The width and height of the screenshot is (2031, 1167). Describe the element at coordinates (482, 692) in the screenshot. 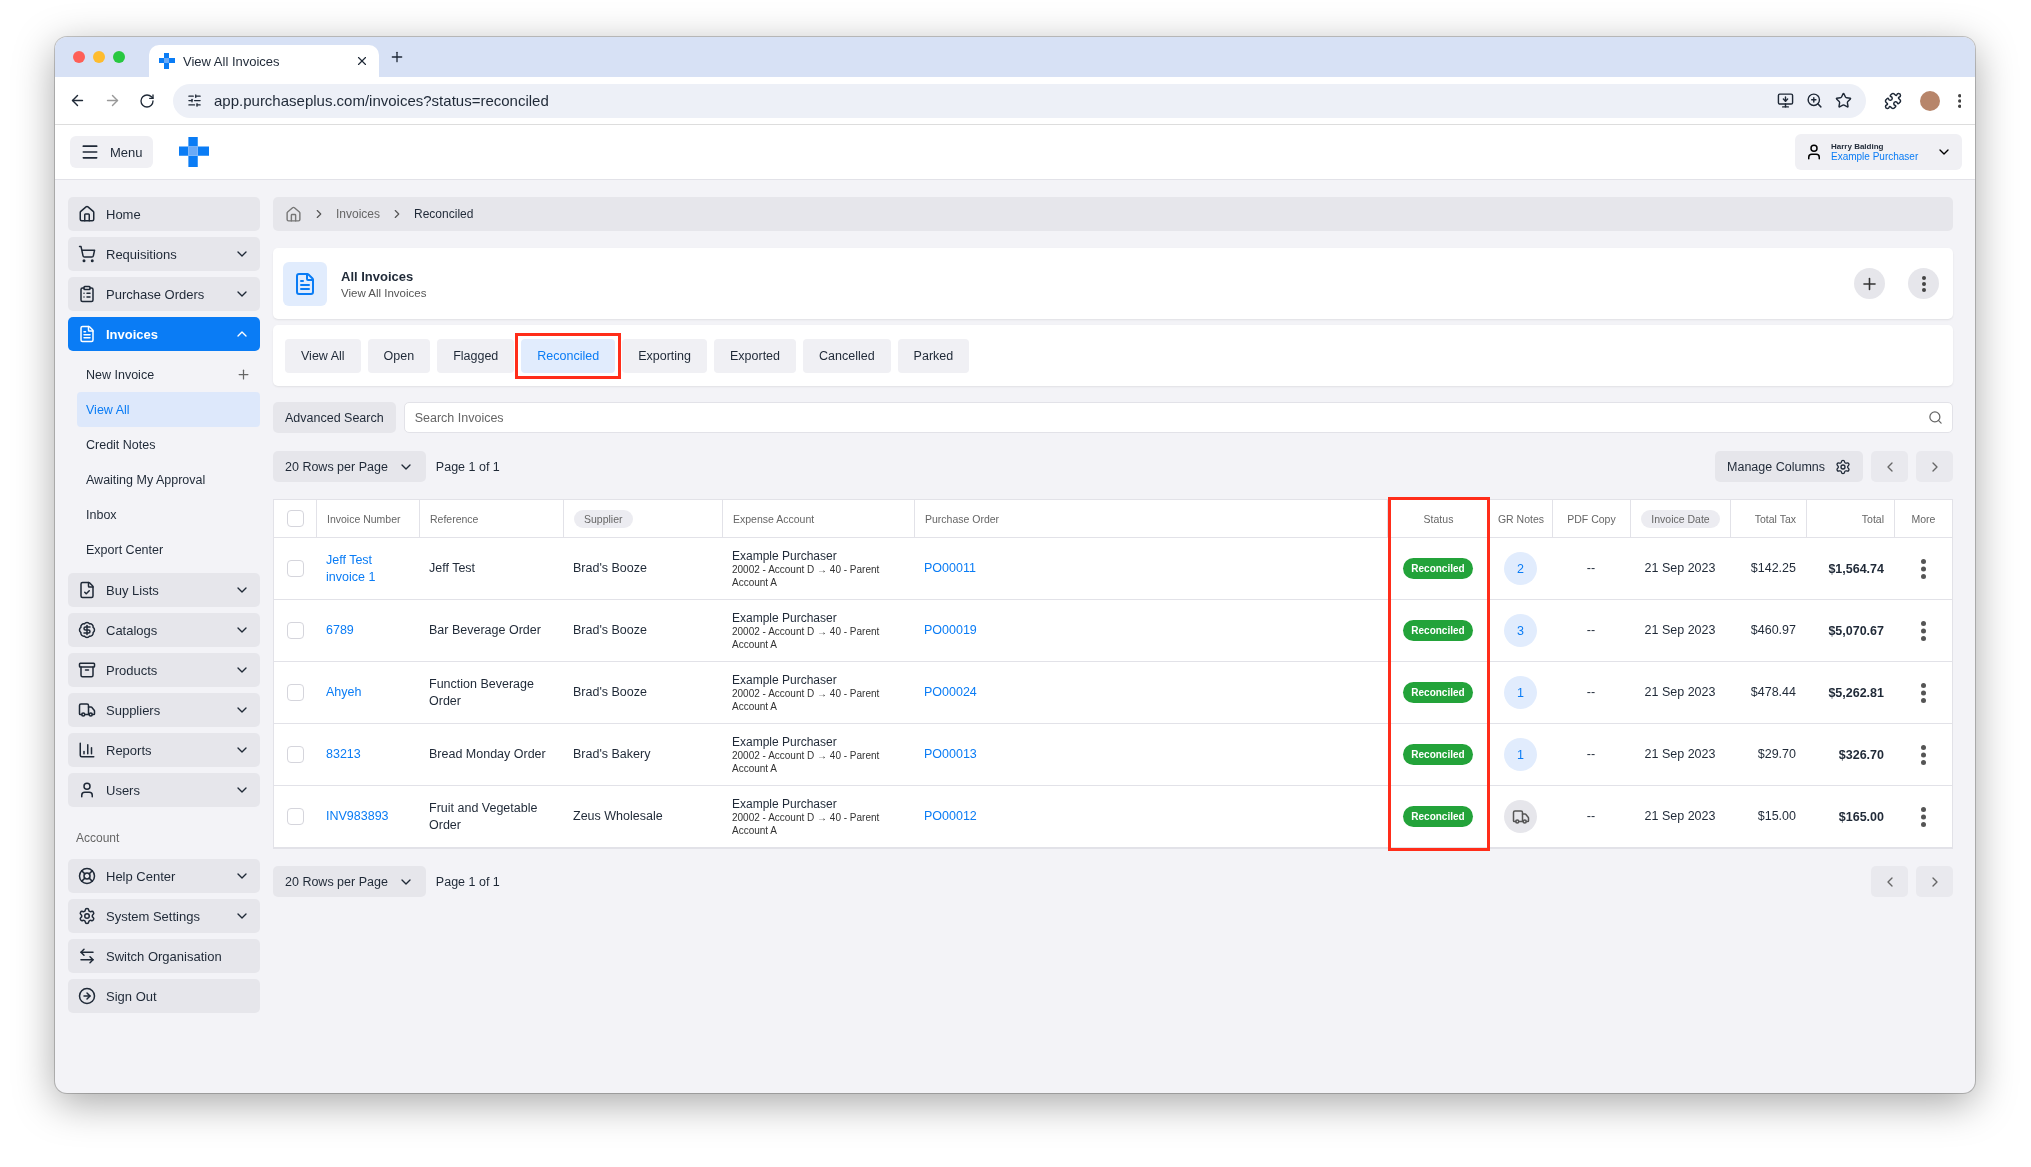

I see `table-cell-text: Function Beverage Order` at that location.